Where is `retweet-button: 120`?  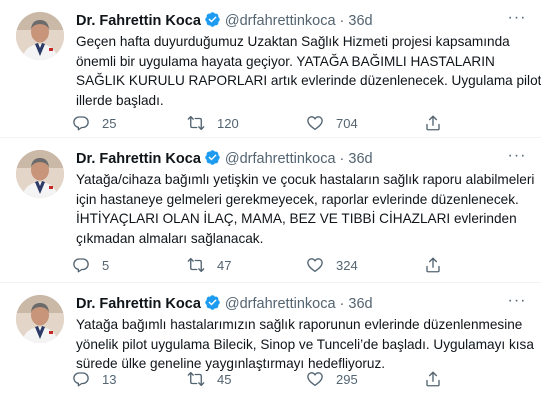 retweet-button: 120 is located at coordinates (213, 123).